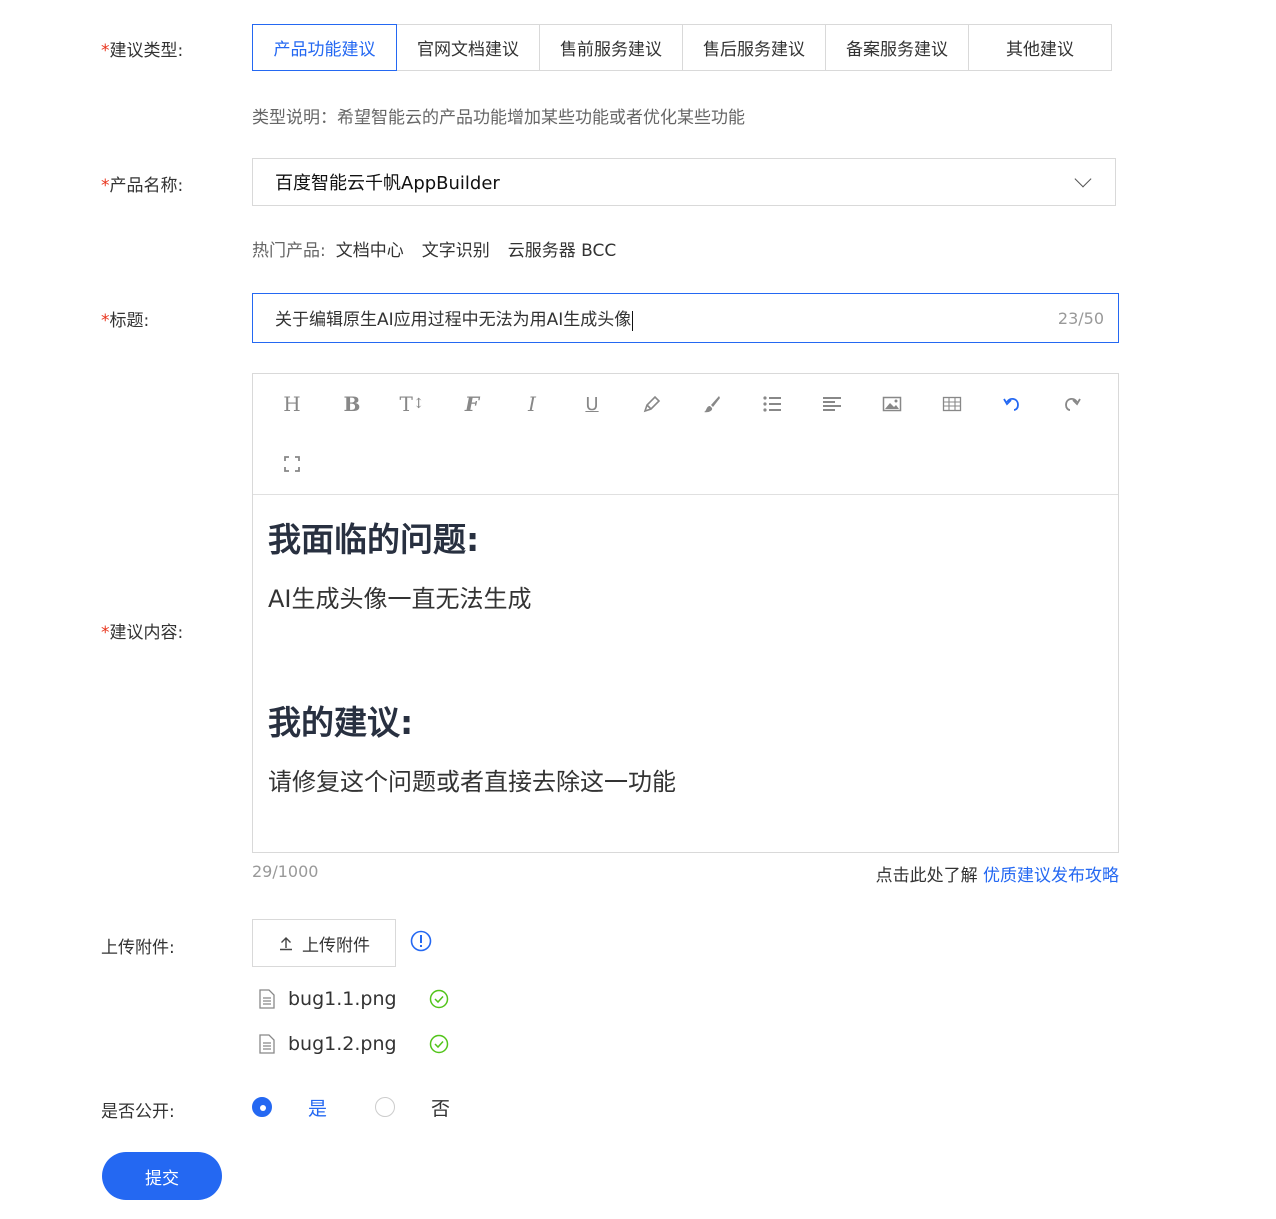 The image size is (1276, 1219). I want to click on upload-icon, so click(286, 944).